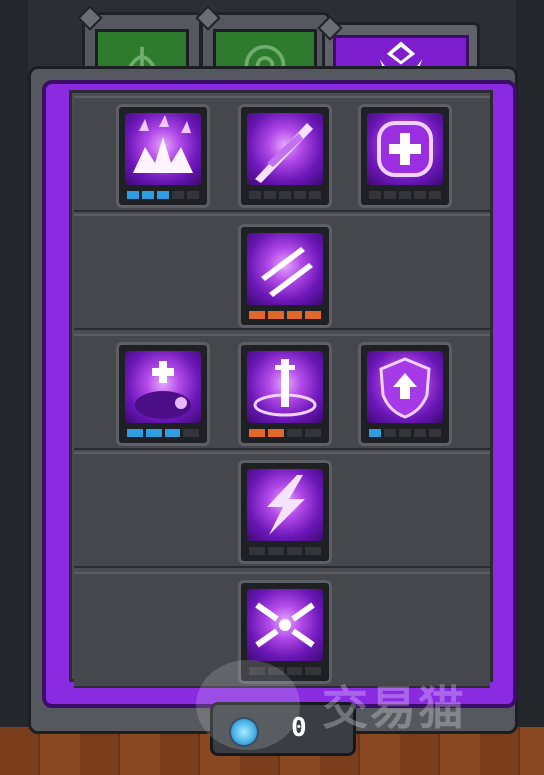  What do you see at coordinates (405, 387) in the screenshot?
I see `shield-up-icon` at bounding box center [405, 387].